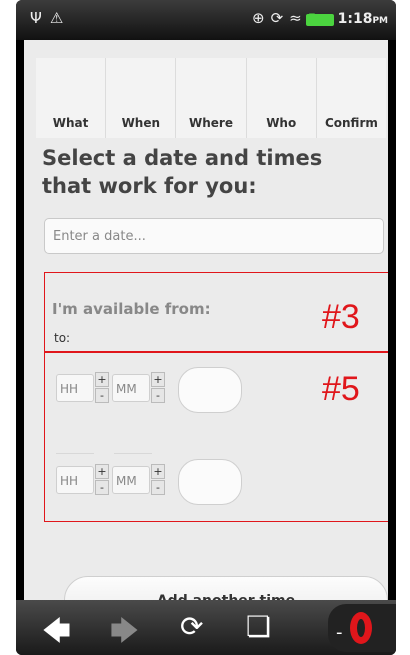 This screenshot has width=410, height=655. I want to click on annotation-label-5: #5, so click(341, 389).